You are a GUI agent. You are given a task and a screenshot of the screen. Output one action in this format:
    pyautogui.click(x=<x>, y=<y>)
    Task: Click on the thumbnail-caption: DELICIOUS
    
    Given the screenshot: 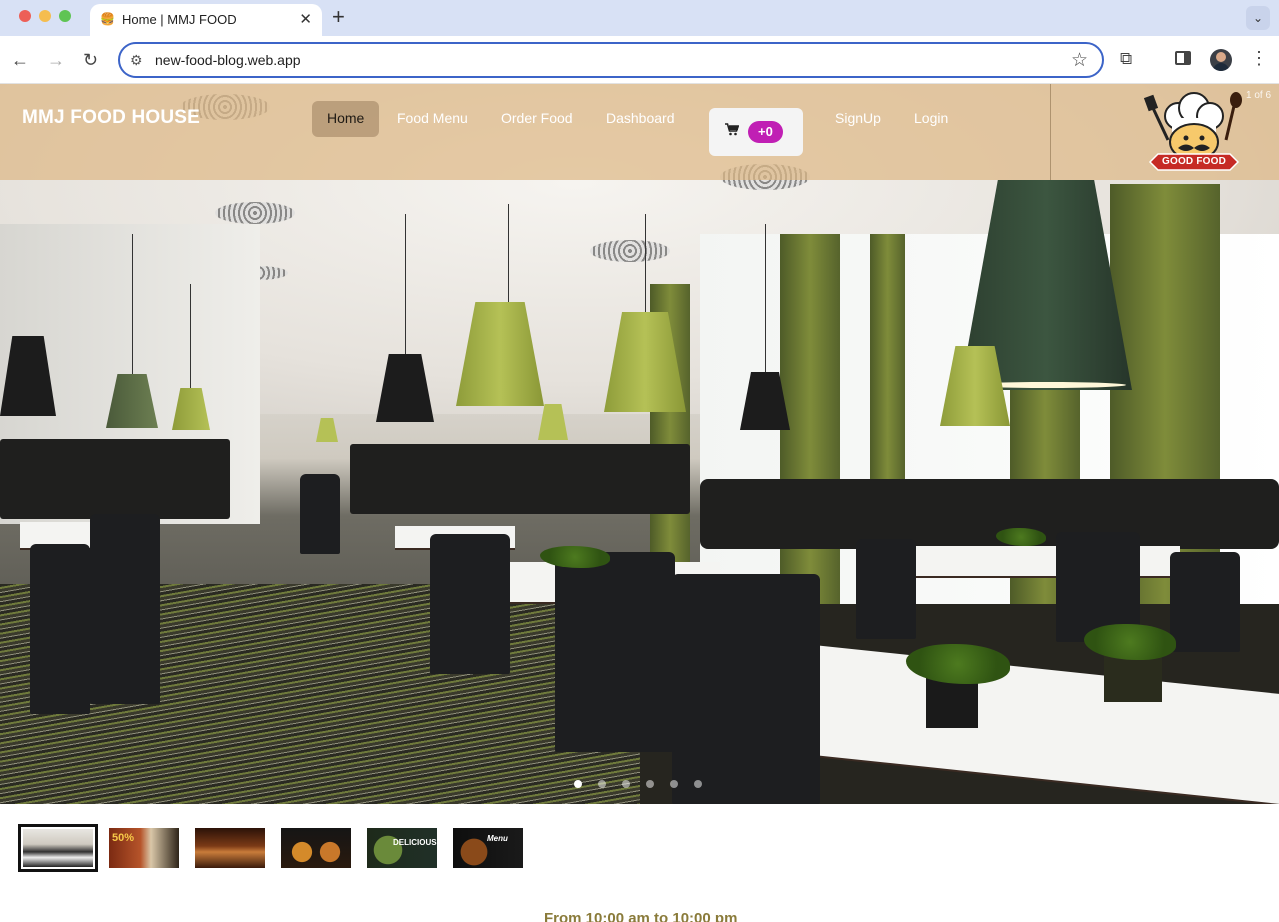 What is the action you would take?
    pyautogui.click(x=415, y=842)
    